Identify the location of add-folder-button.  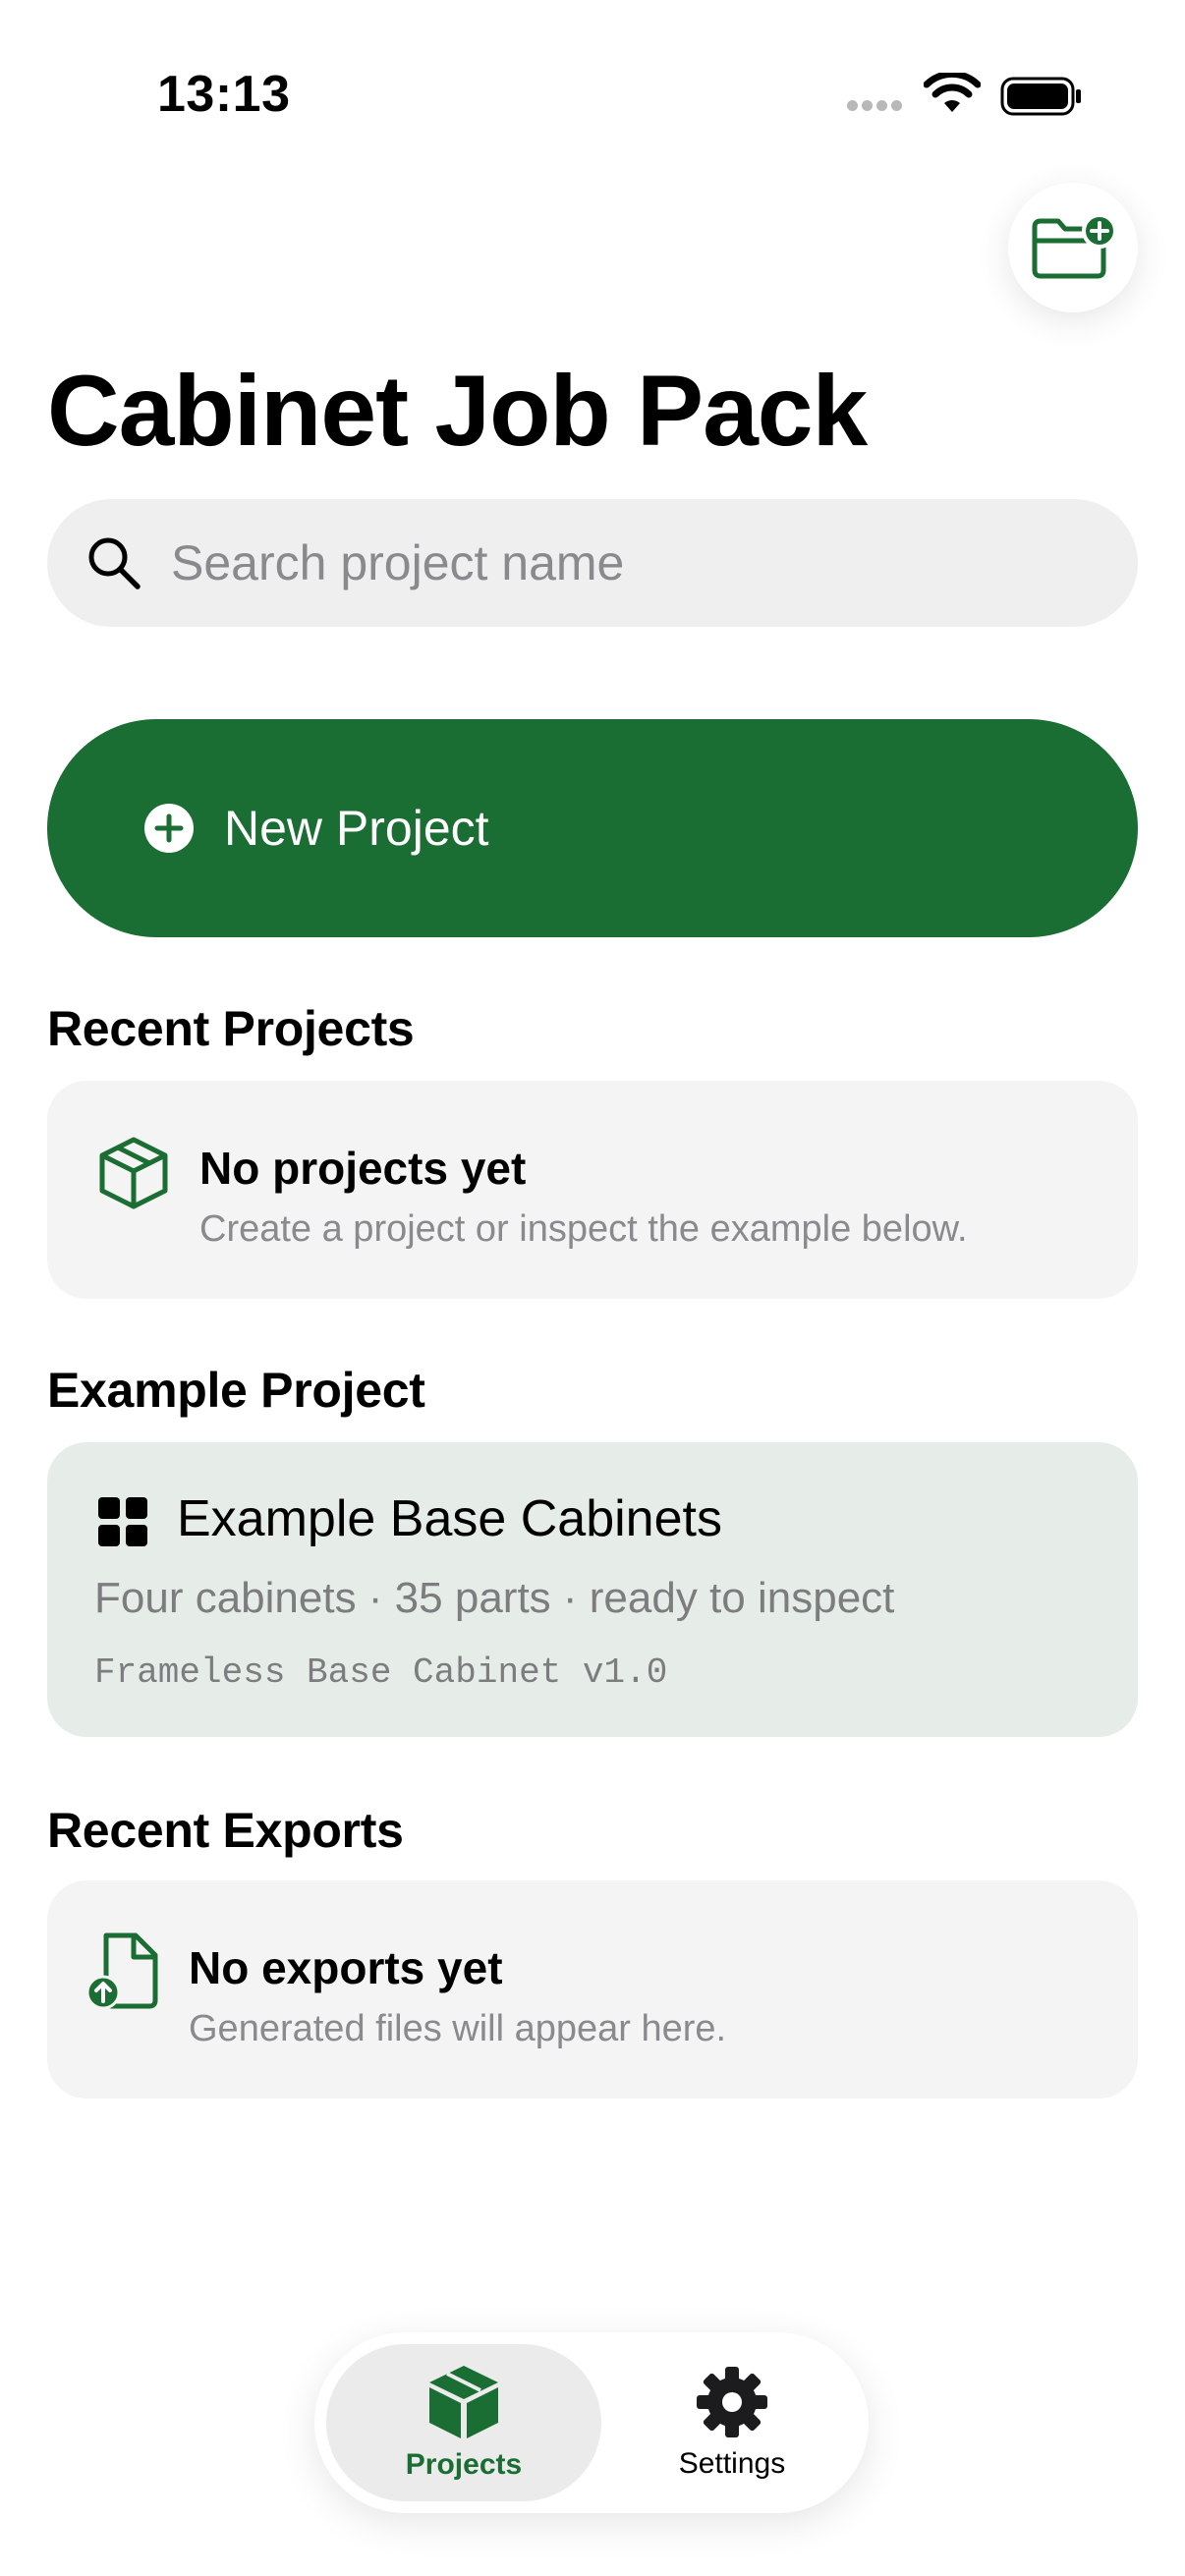
(1073, 247).